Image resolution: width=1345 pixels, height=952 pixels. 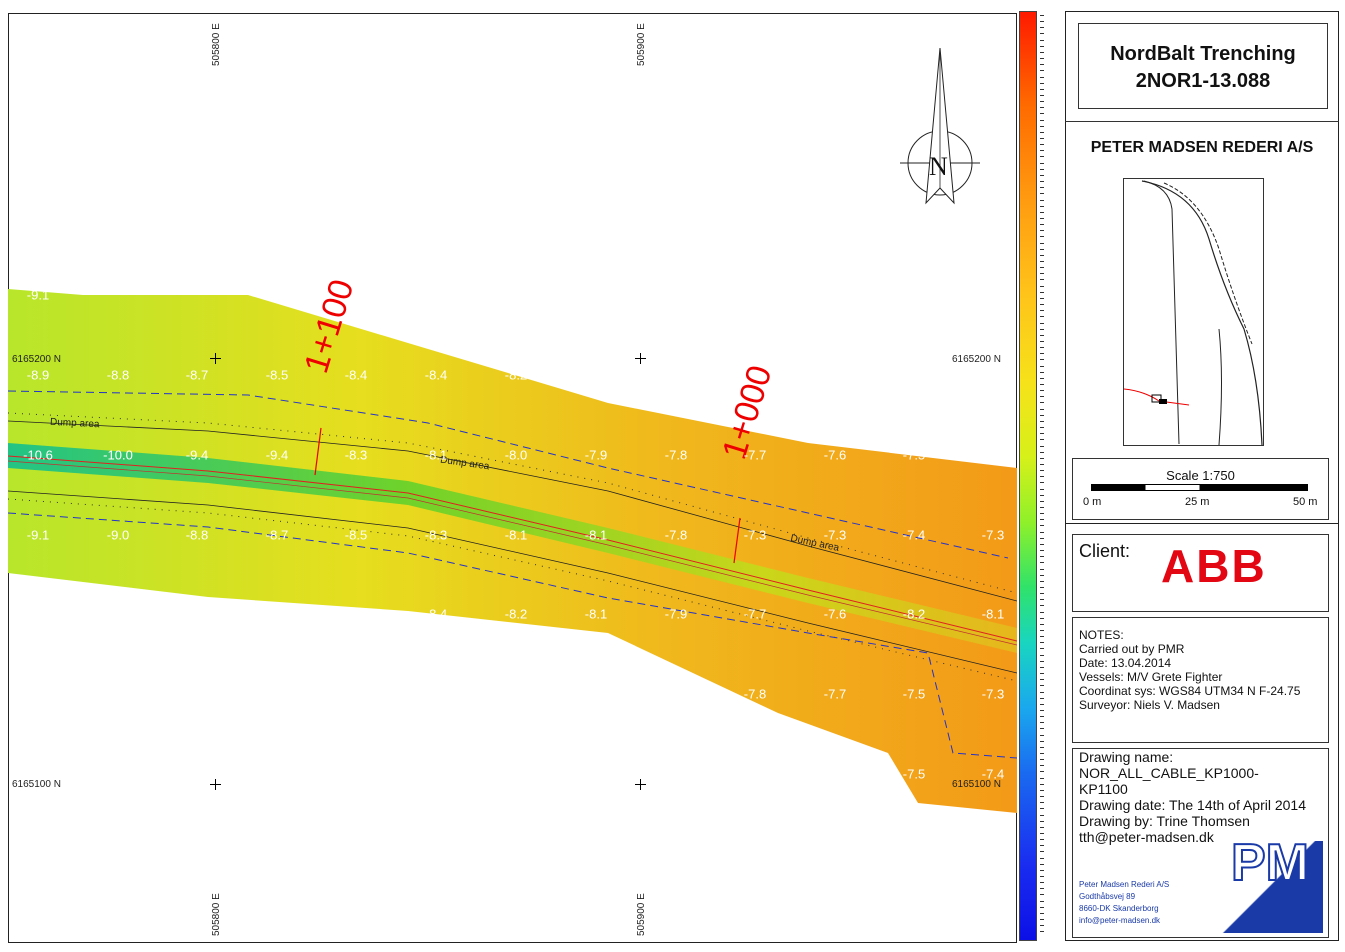 What do you see at coordinates (1202, 147) in the screenshot?
I see `company-name: PETER MADSEN REDERI A/S` at bounding box center [1202, 147].